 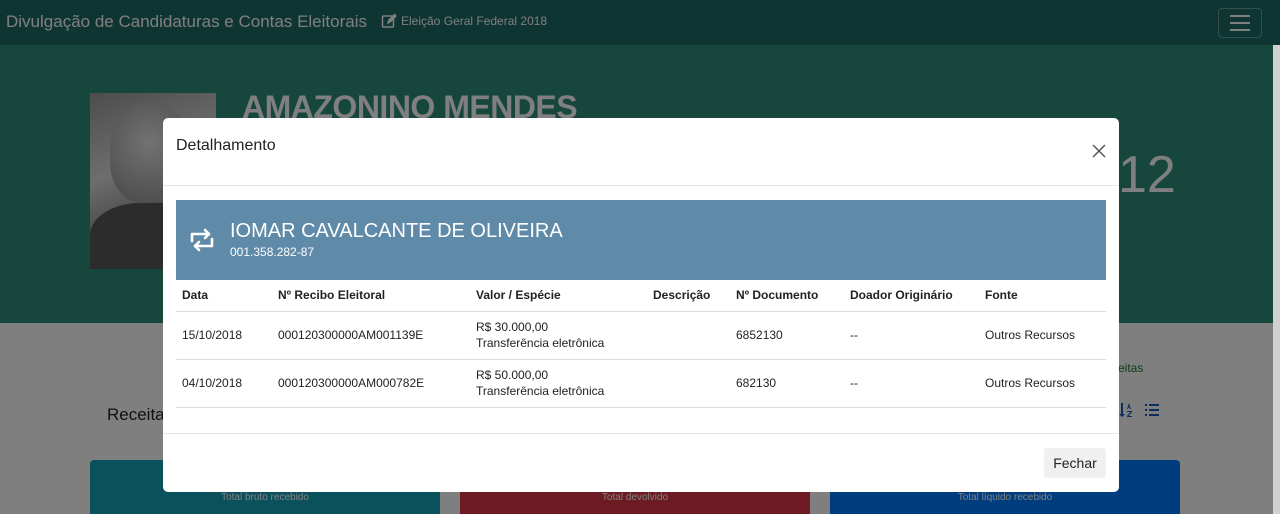 What do you see at coordinates (226, 145) in the screenshot?
I see `modal-title: Detalhamento` at bounding box center [226, 145].